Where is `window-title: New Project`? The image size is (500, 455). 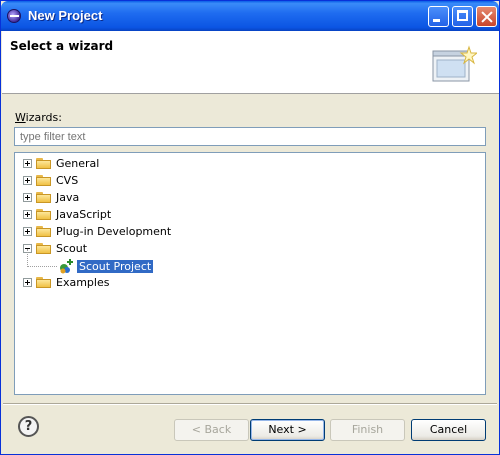 window-title: New Project is located at coordinates (65, 15).